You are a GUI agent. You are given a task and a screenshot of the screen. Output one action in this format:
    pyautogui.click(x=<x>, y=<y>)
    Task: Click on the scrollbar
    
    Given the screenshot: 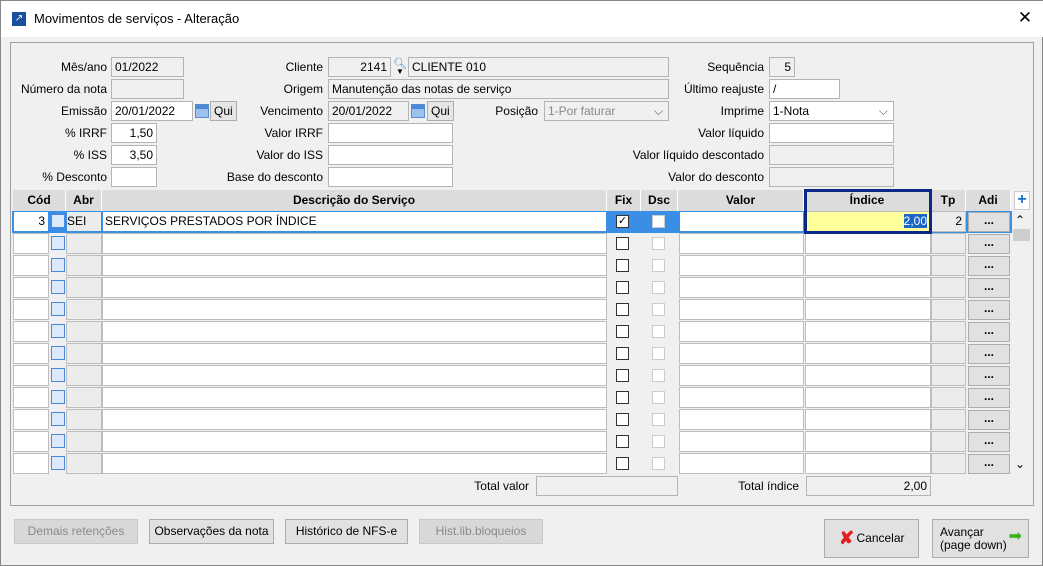 What is the action you would take?
    pyautogui.click(x=1022, y=343)
    